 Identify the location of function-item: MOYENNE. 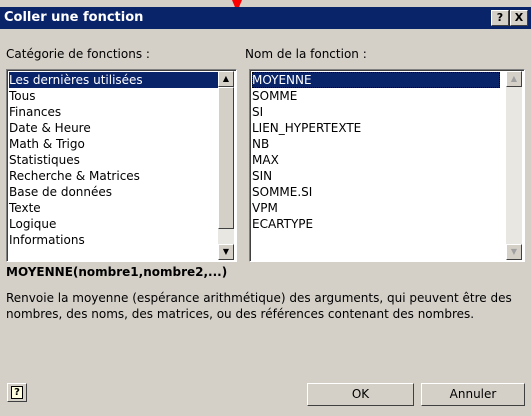
(376, 80).